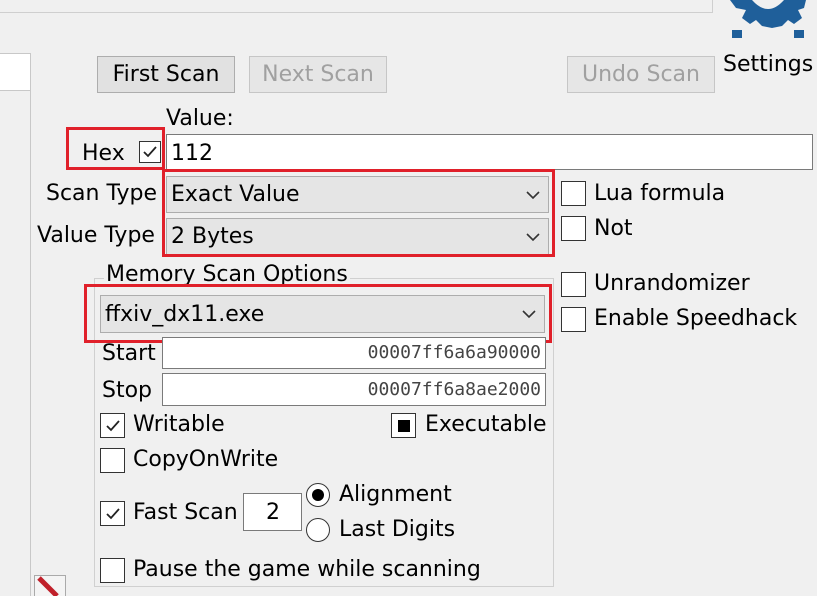  What do you see at coordinates (318, 74) in the screenshot?
I see `next-scan-button: Next Scan` at bounding box center [318, 74].